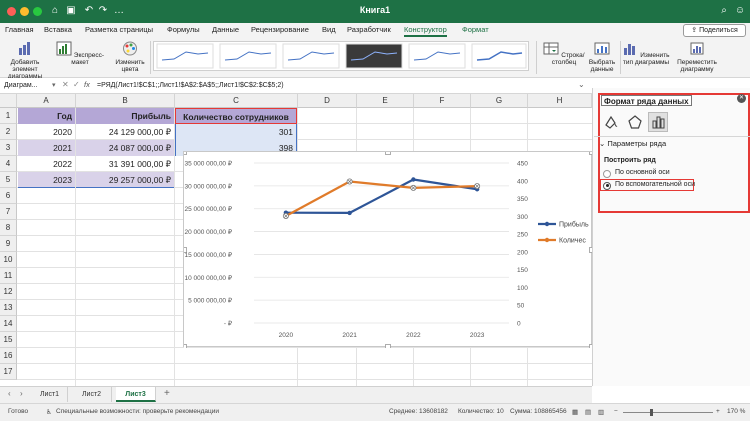  I want to click on title-bar: ⌂ ▣ ↶ ↷ … Книга1 ⌕ ☺, so click(375, 11).